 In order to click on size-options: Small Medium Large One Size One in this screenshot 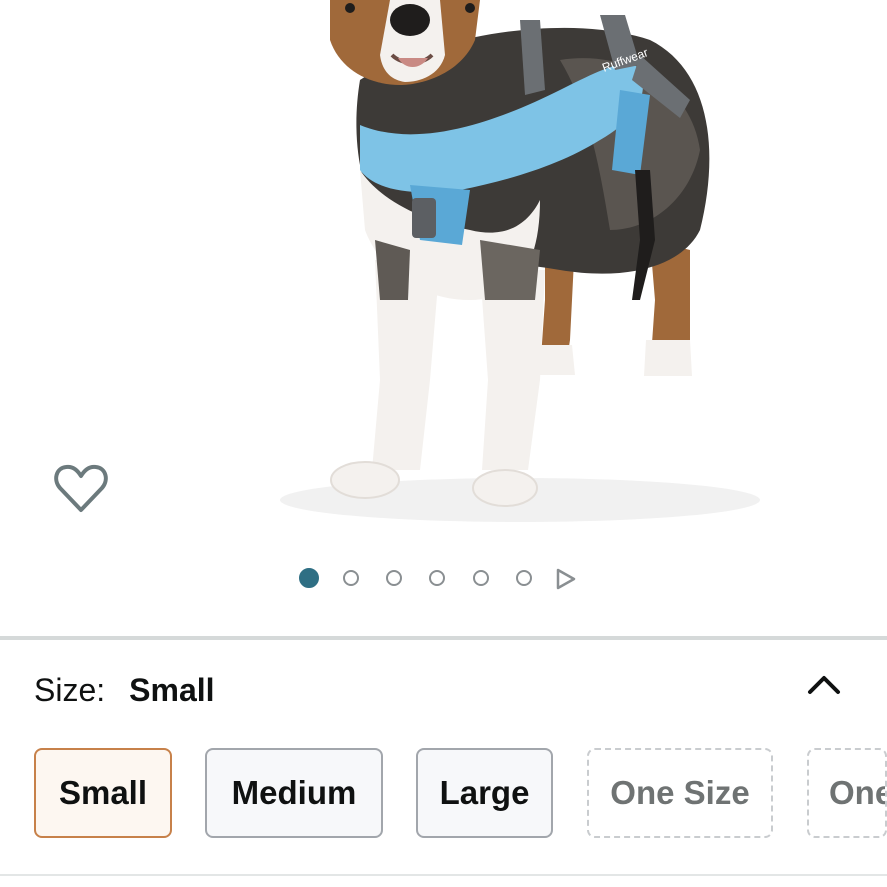, I will do `click(443, 794)`.